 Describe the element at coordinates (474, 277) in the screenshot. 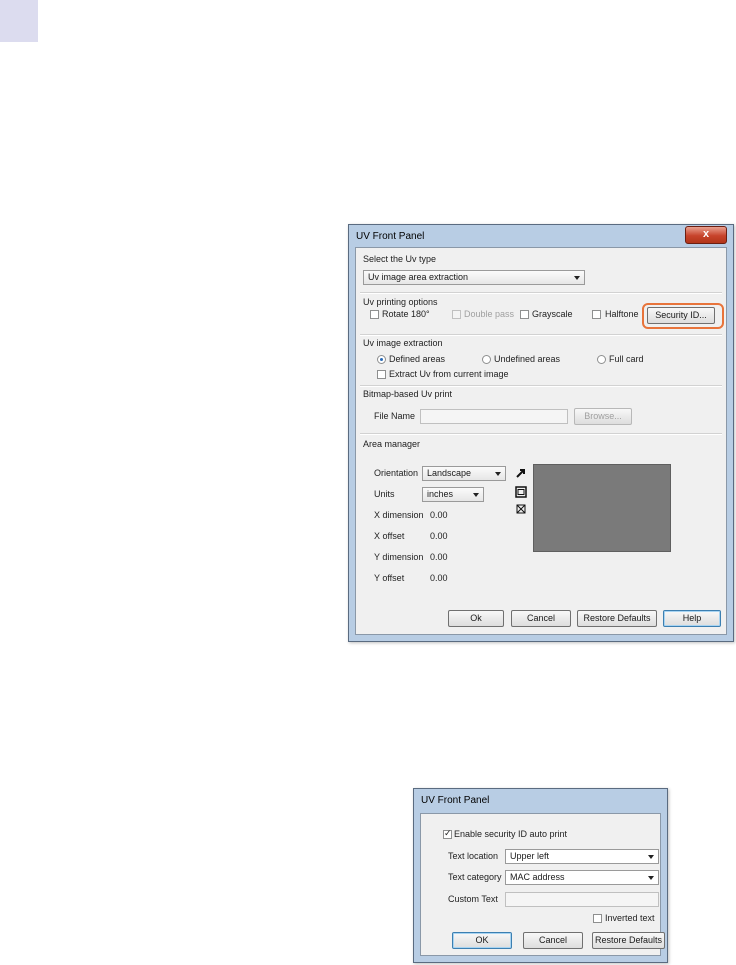

I see `uv-type-dropdown: Uv image area extraction` at that location.